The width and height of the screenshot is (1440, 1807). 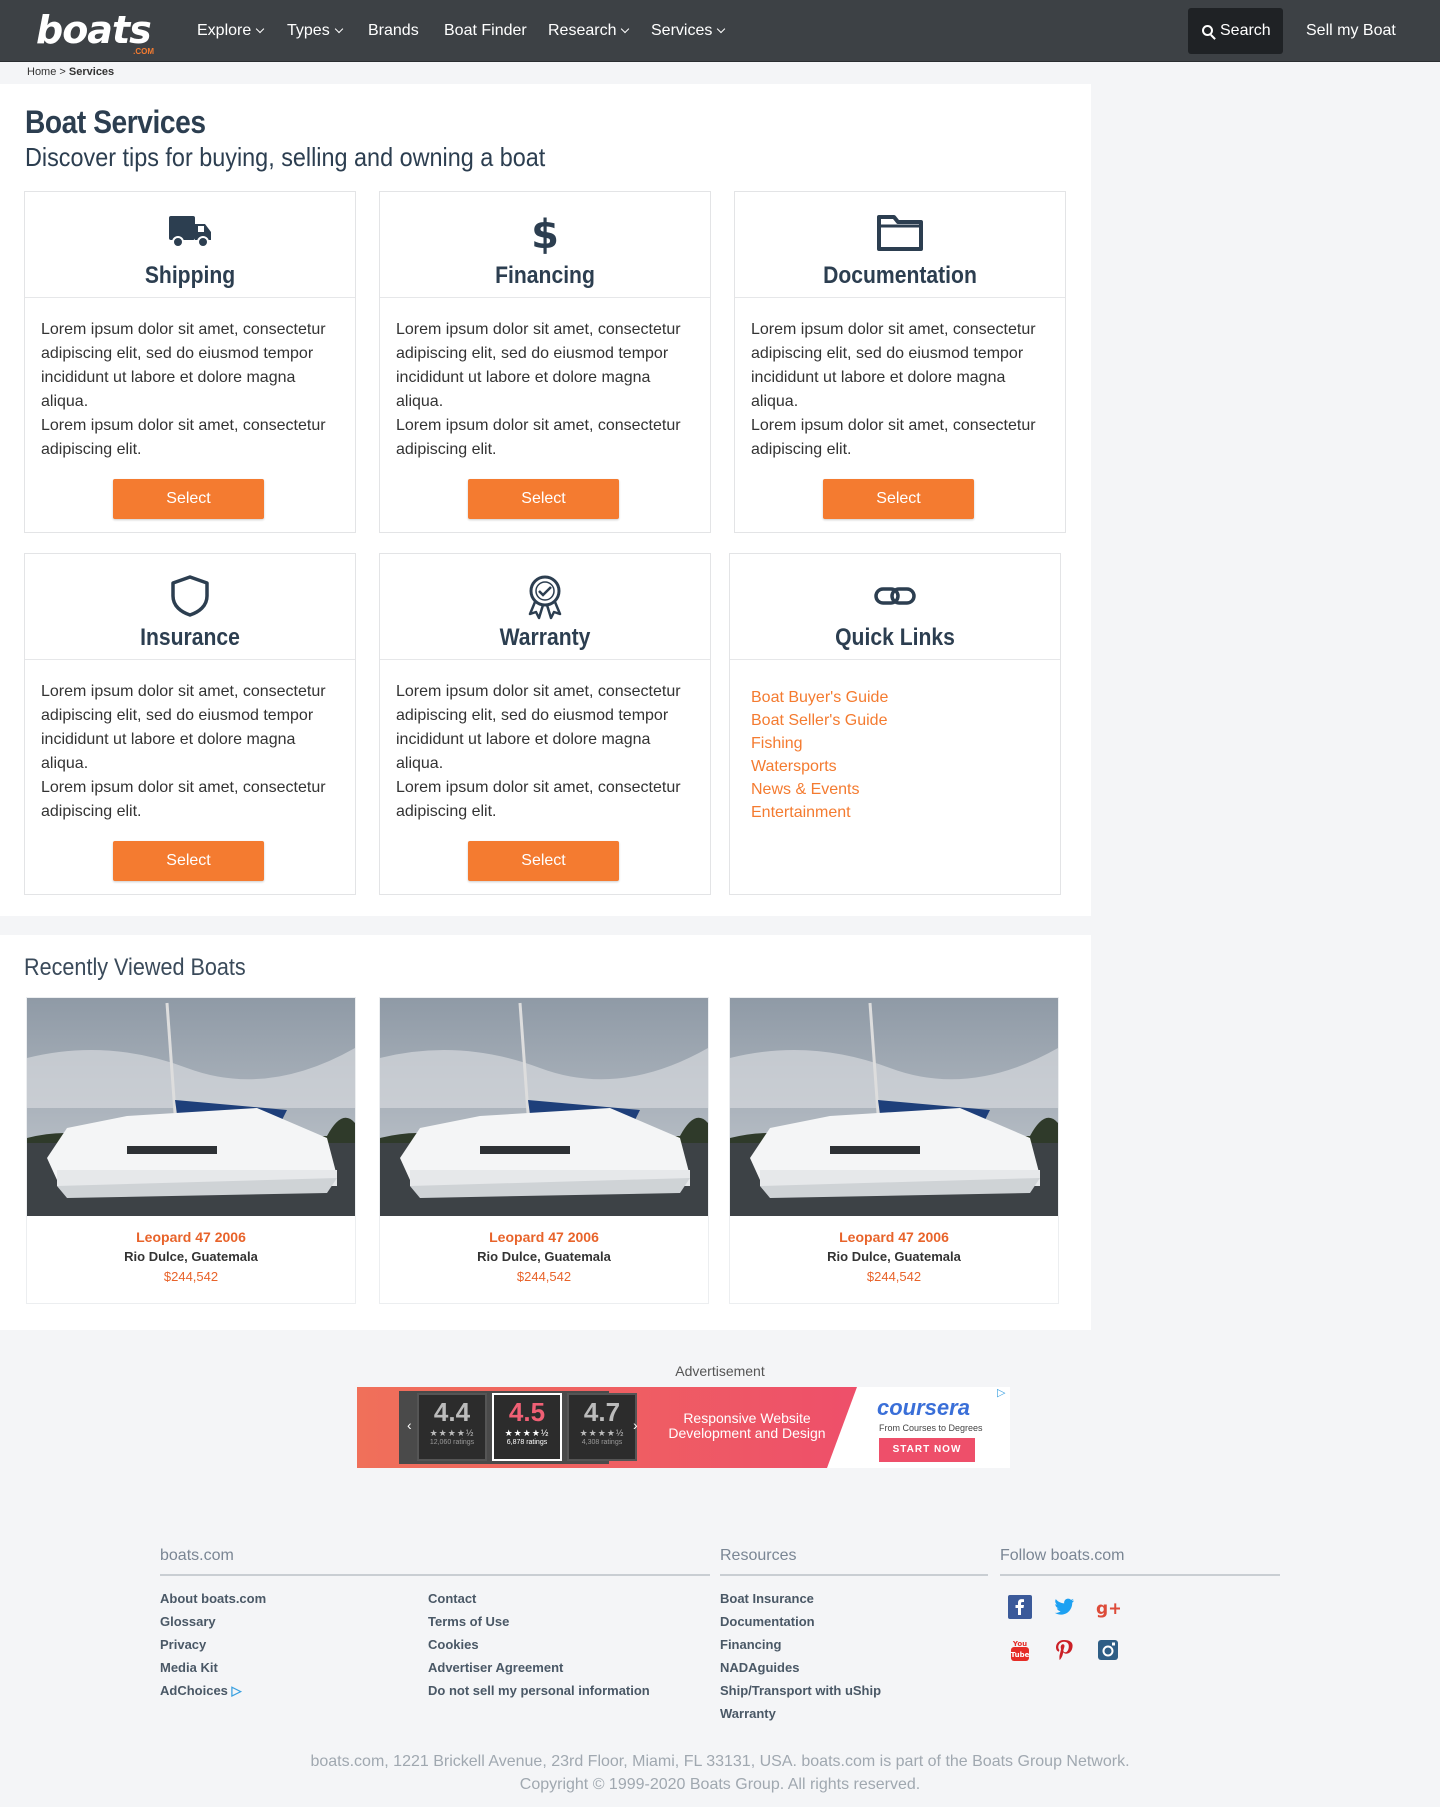 What do you see at coordinates (315, 31) in the screenshot?
I see `nav-types: Types` at bounding box center [315, 31].